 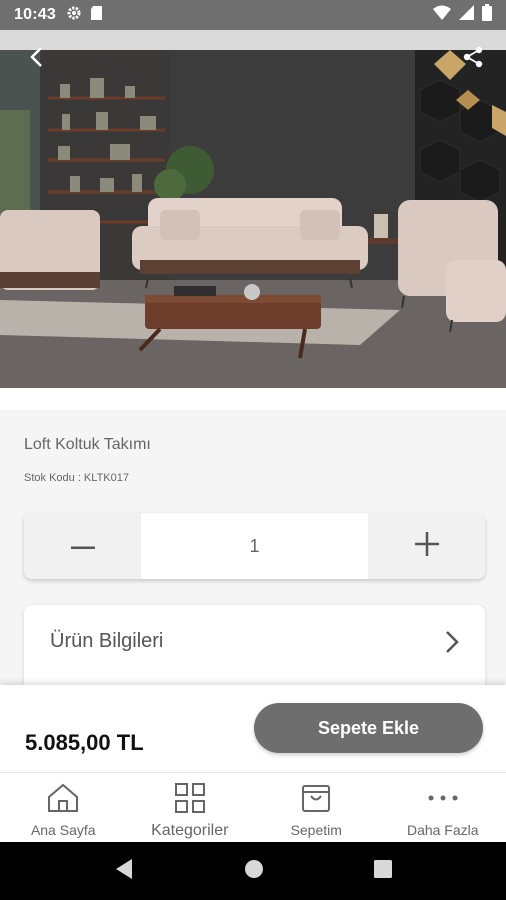 What do you see at coordinates (254, 645) in the screenshot?
I see `product-info-row: Ürün Bilgileri` at bounding box center [254, 645].